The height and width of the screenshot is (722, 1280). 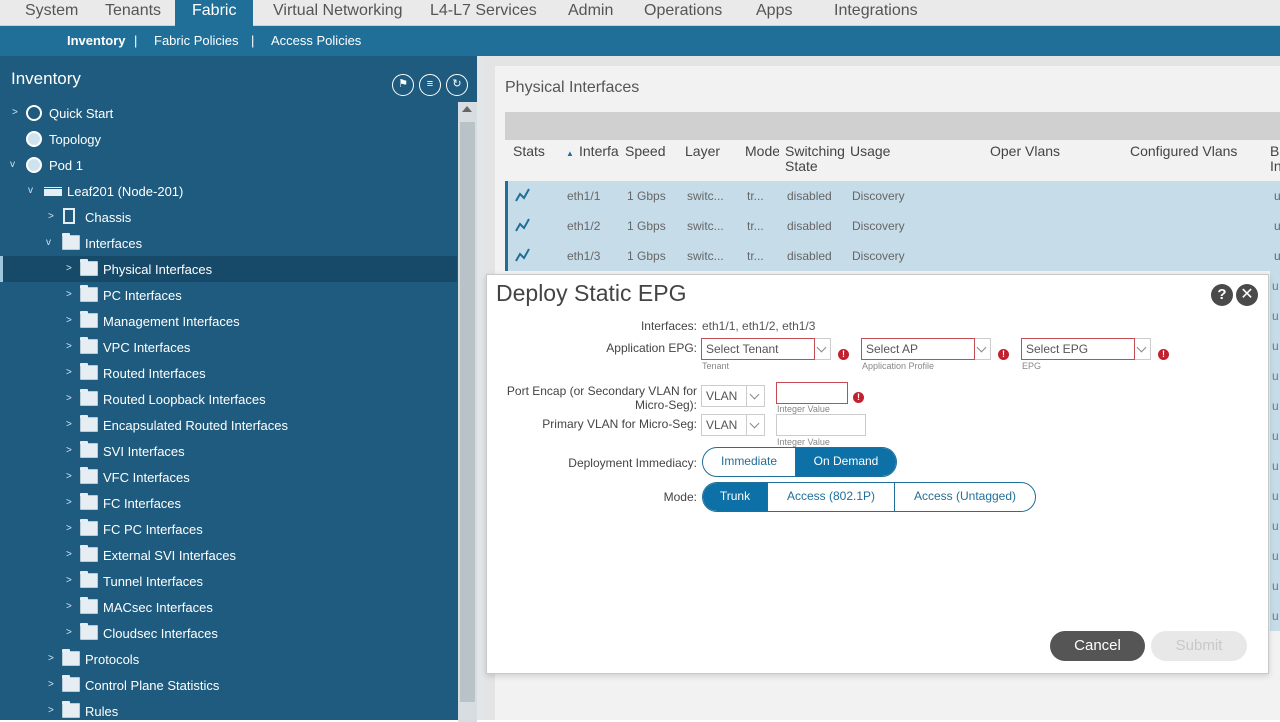 I want to click on tab-virtual-networking: Virtual Networking, so click(x=338, y=13).